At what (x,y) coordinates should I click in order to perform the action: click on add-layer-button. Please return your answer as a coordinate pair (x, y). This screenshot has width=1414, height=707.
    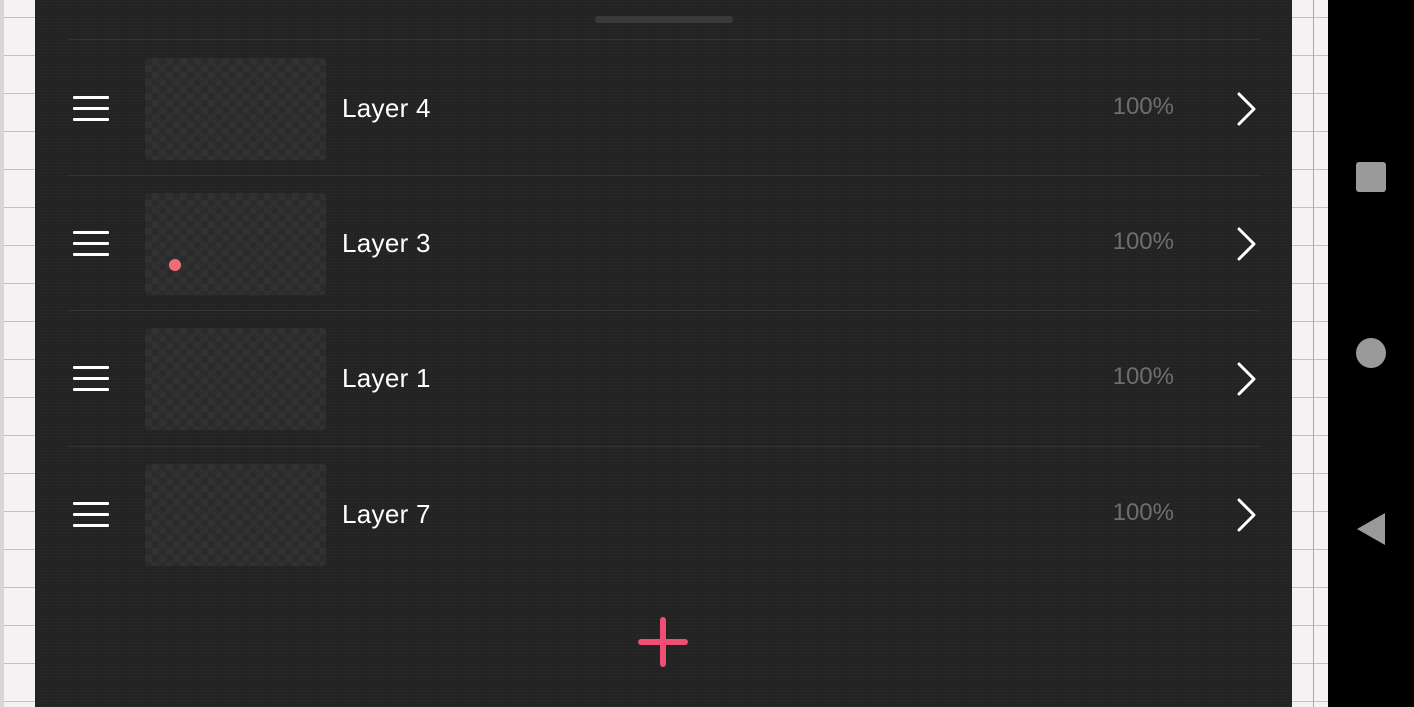
    Looking at the image, I should click on (663, 642).